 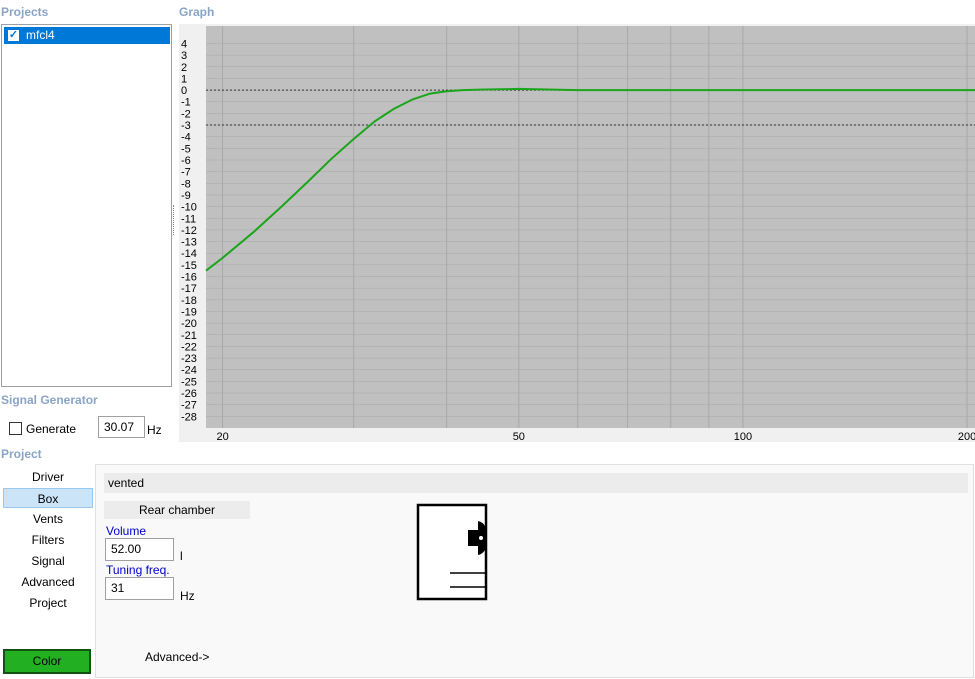 What do you see at coordinates (154, 430) in the screenshot?
I see `signal-frequency-unit: Hz` at bounding box center [154, 430].